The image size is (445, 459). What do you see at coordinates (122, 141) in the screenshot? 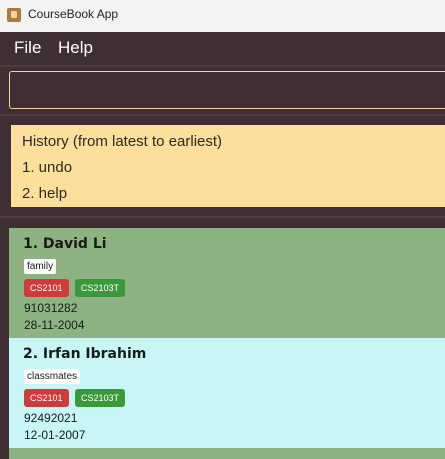
I see `result-line: History (from latest to earliest)` at bounding box center [122, 141].